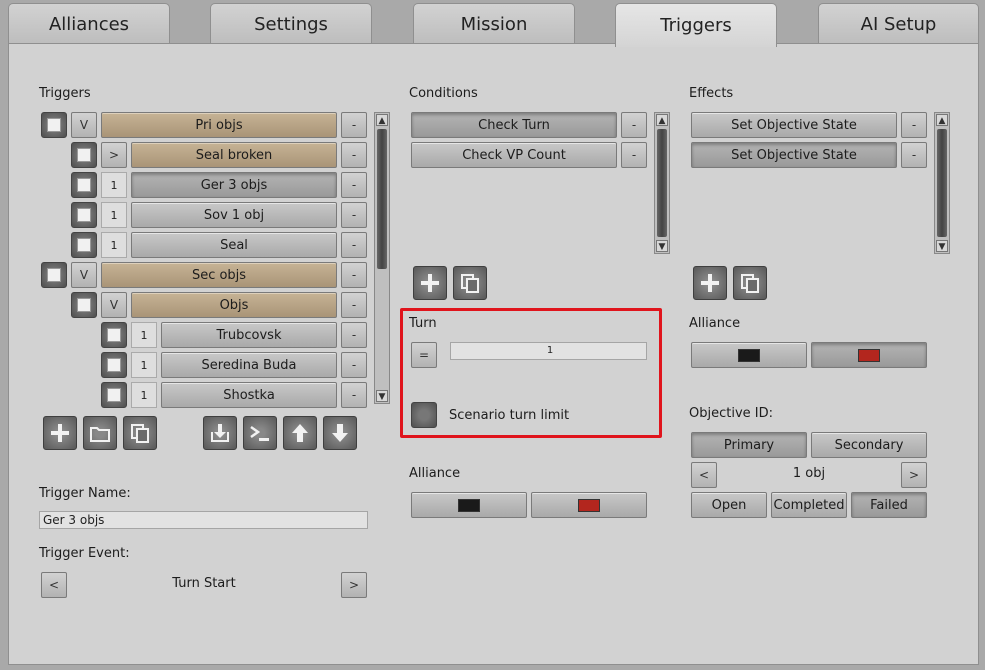 Image resolution: width=985 pixels, height=670 pixels. I want to click on add-trigger-button, so click(60, 433).